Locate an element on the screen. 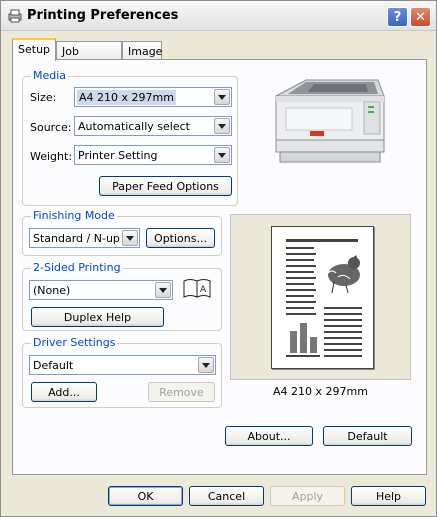  cancel-button: Cancel is located at coordinates (226, 496).